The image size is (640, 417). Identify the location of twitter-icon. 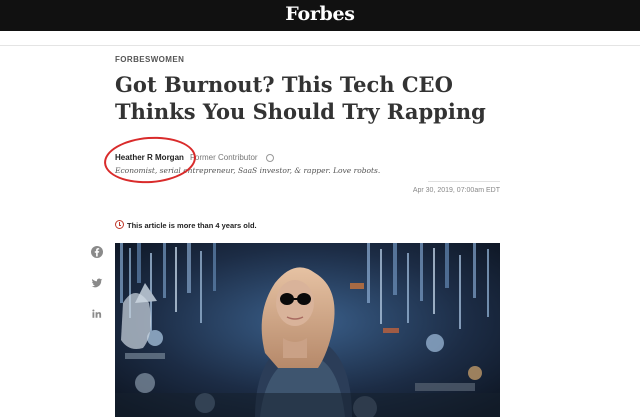
(97, 283).